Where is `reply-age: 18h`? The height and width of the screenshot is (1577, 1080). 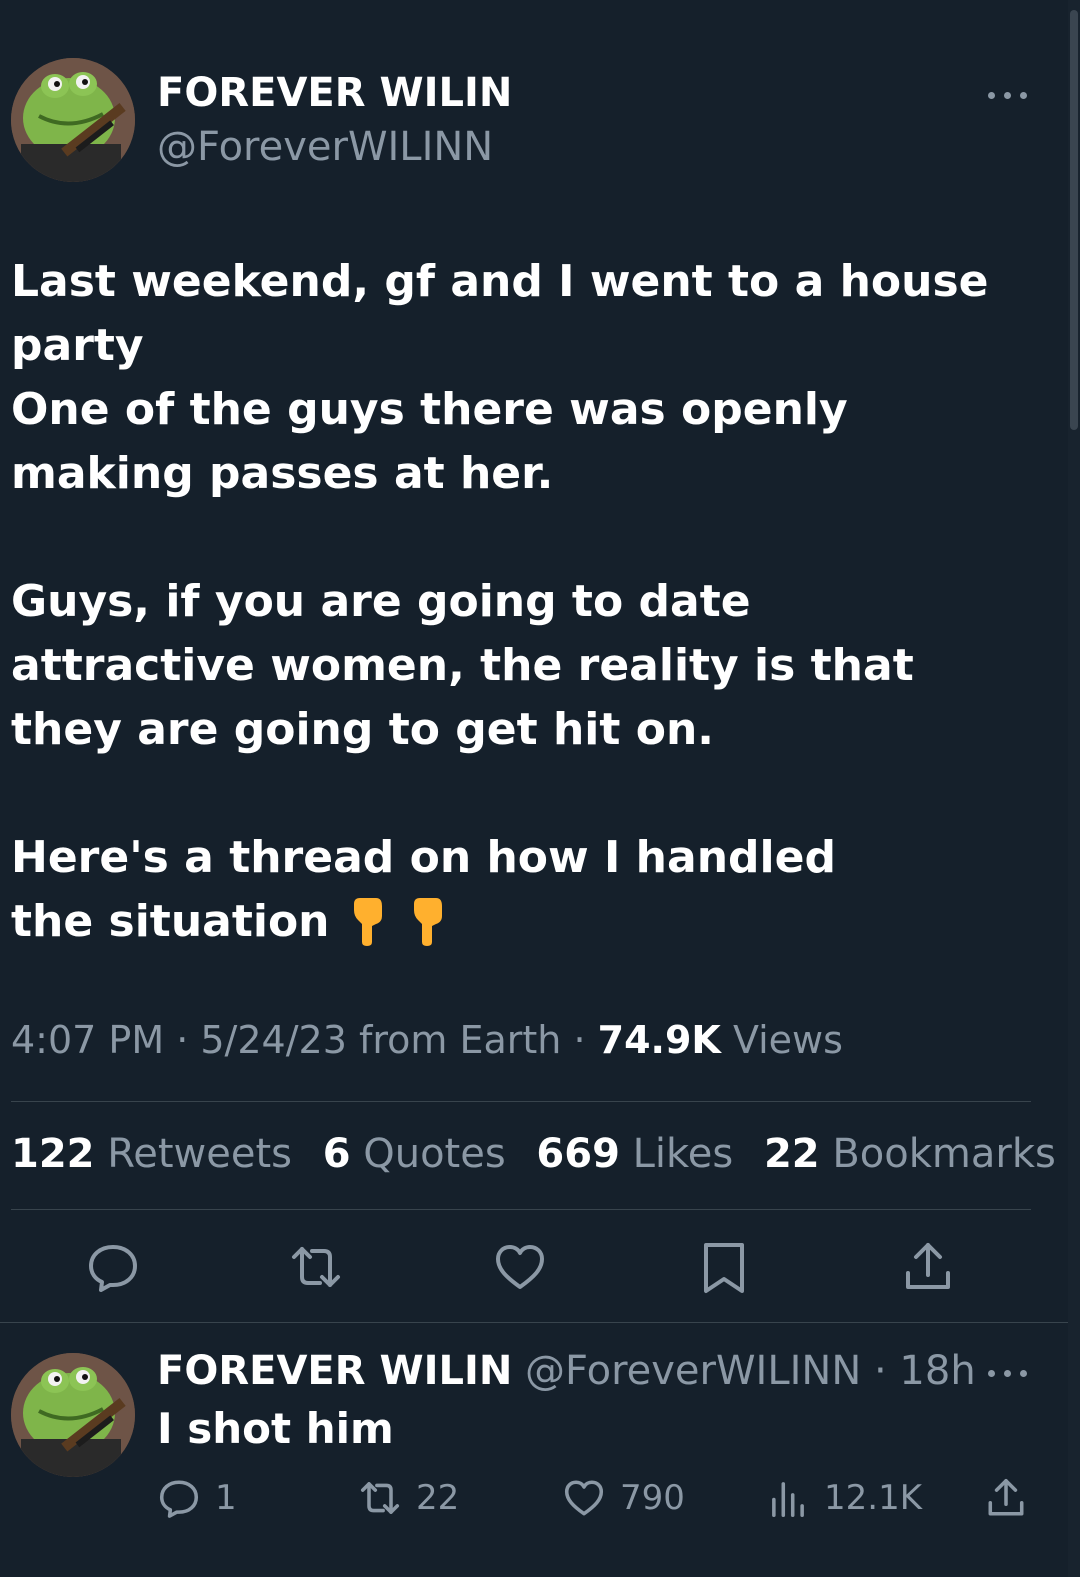
reply-age: 18h is located at coordinates (937, 1371).